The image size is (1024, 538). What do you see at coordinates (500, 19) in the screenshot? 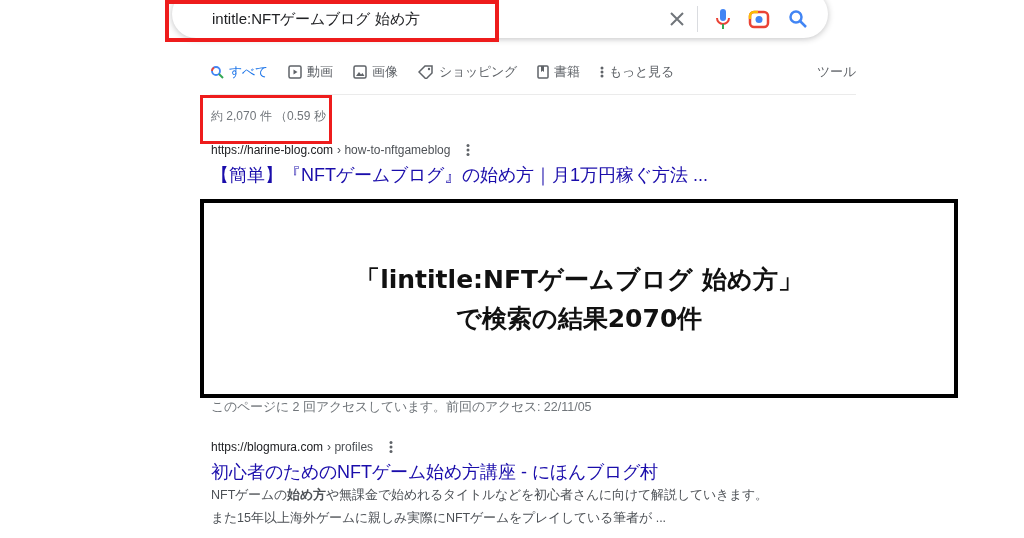
I see `search-field: intitle:NFTゲームブログ 始め方` at bounding box center [500, 19].